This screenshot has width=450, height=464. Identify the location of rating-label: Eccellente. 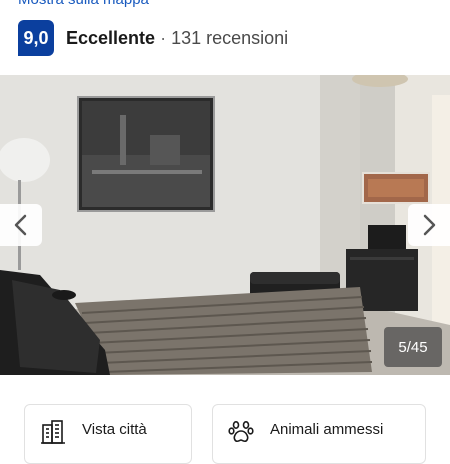
(111, 37).